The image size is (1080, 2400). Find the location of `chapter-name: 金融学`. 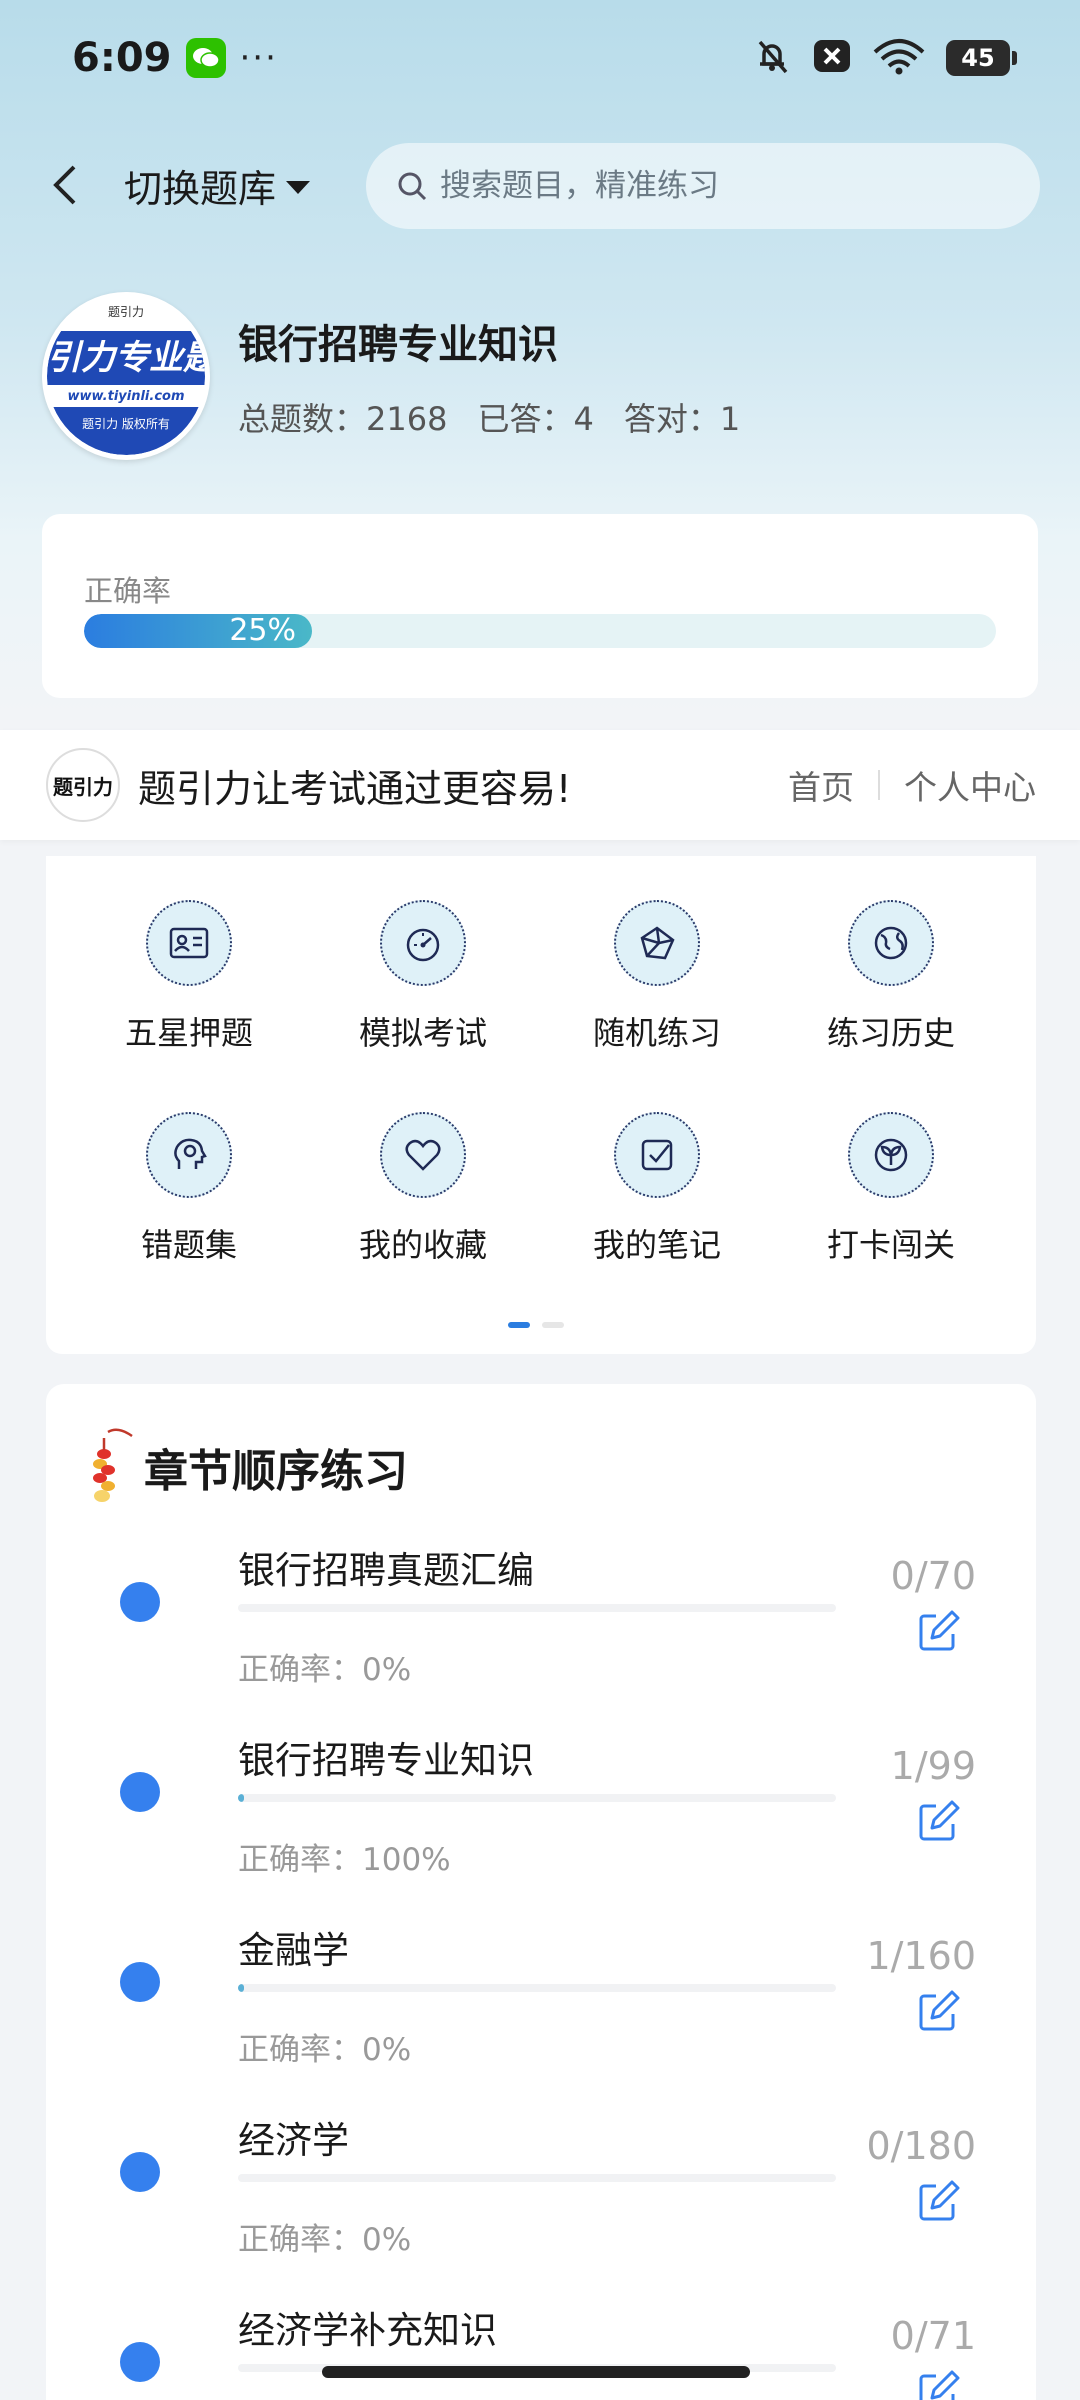

chapter-name: 金融学 is located at coordinates (293, 1950).